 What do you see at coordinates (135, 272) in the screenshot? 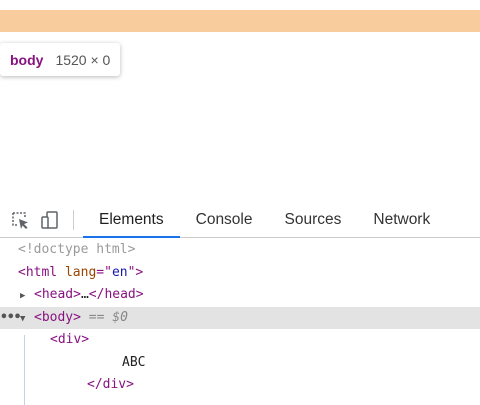
I see `html-attr-close: ">` at bounding box center [135, 272].